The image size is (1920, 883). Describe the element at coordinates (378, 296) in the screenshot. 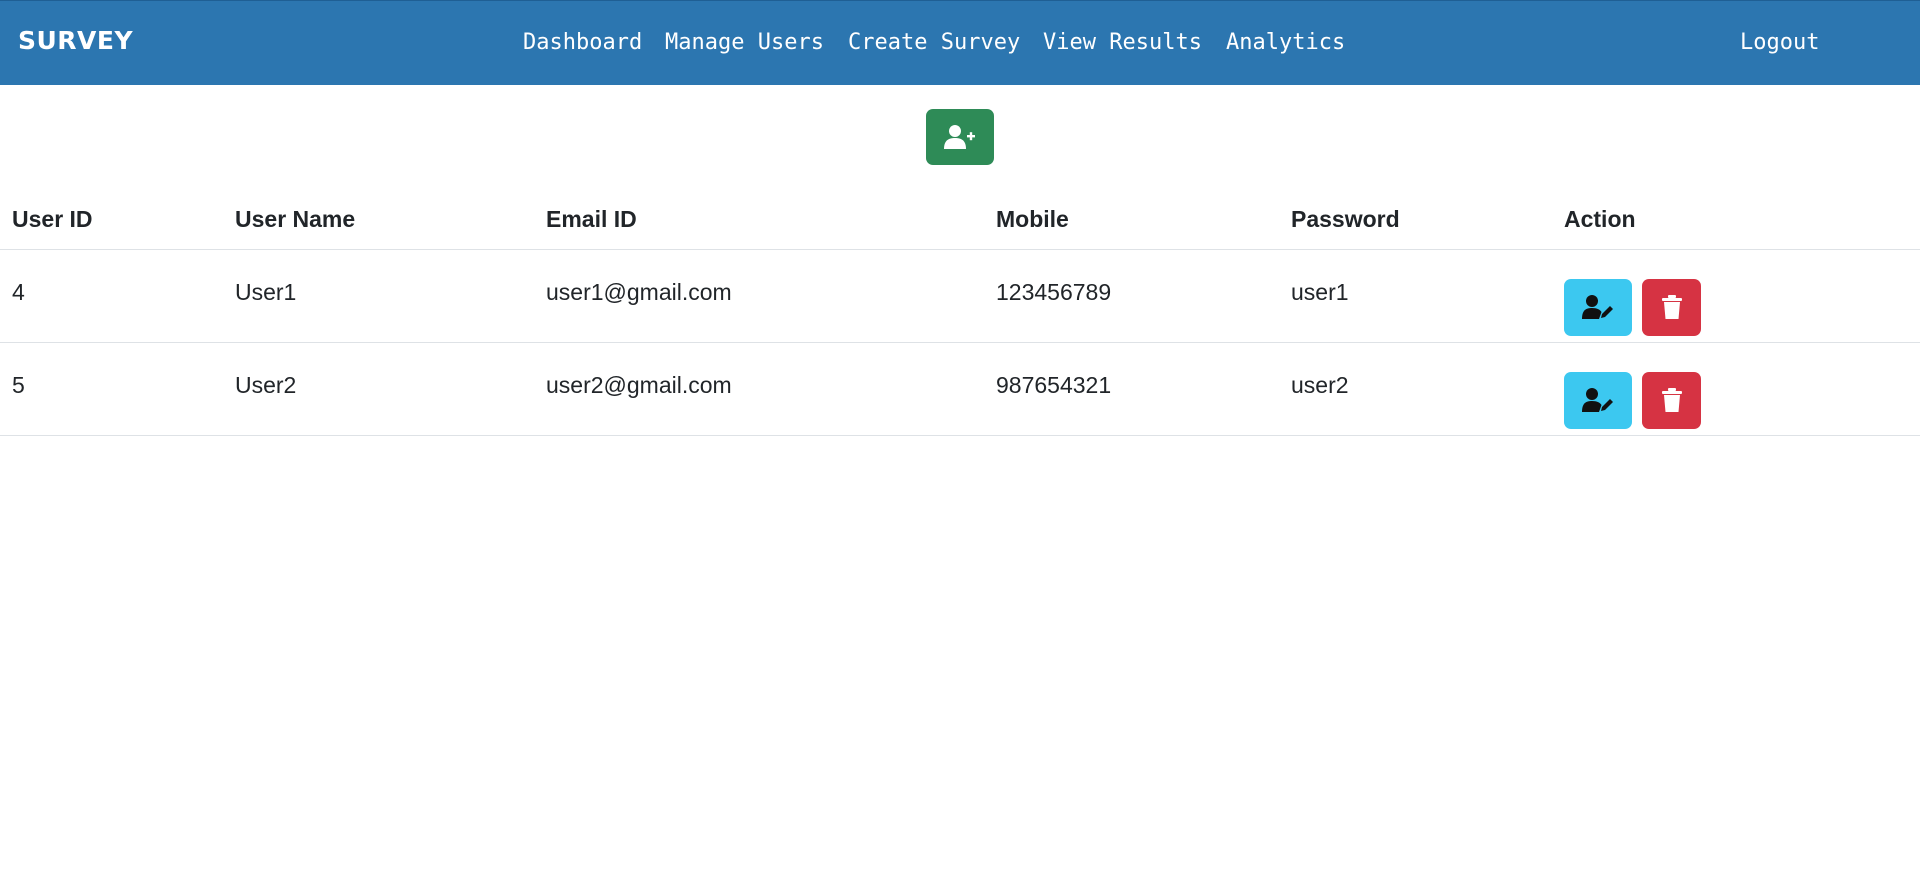

I see `cell-user-name: User1` at that location.